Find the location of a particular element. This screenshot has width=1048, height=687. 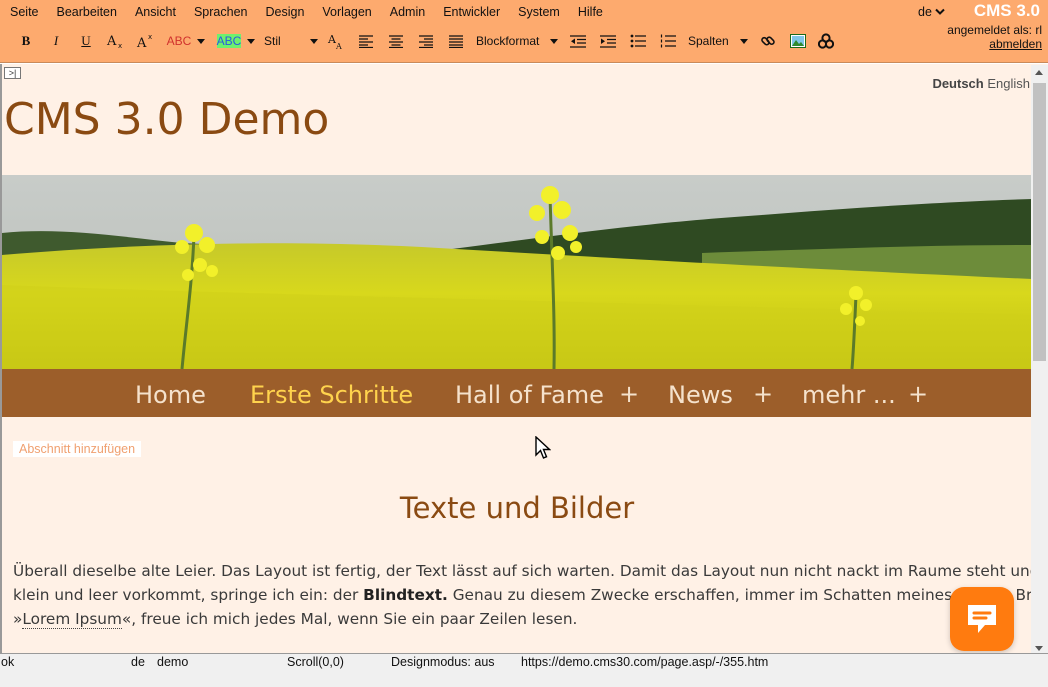

language-switch: Deutsch English is located at coordinates (981, 83).